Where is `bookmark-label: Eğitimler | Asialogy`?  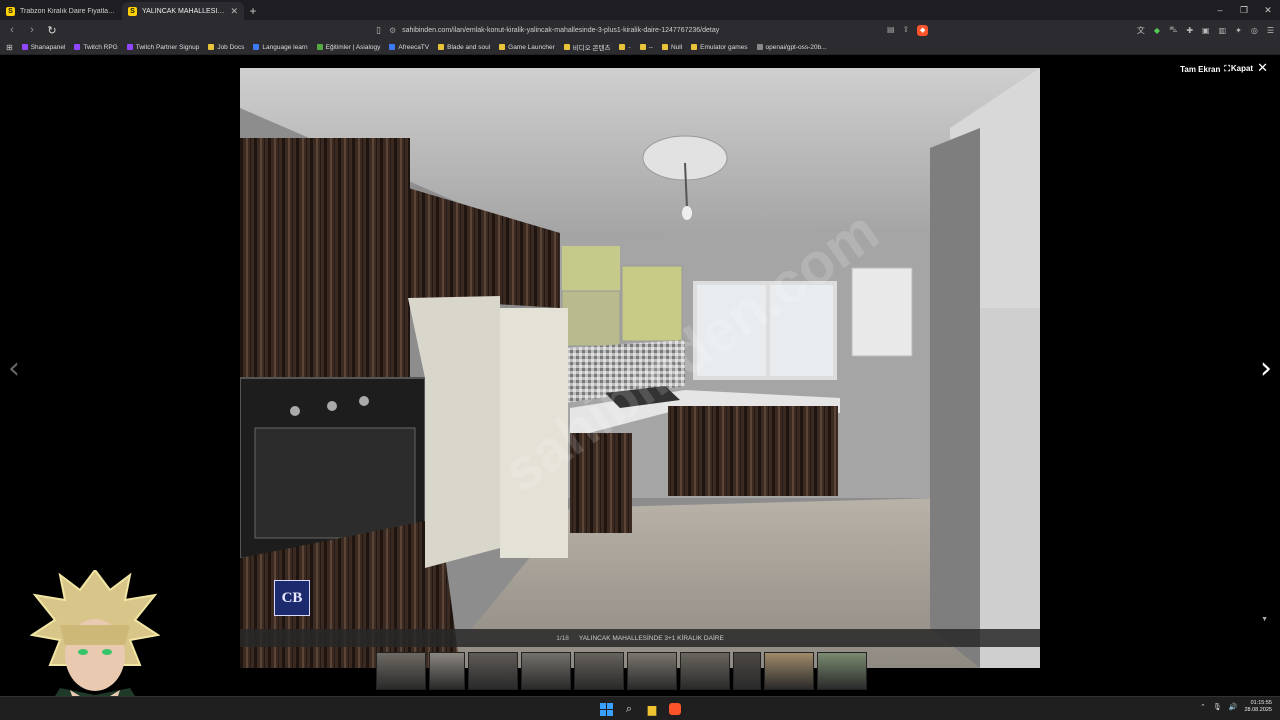 bookmark-label: Eğitimler | Asialogy is located at coordinates (353, 47).